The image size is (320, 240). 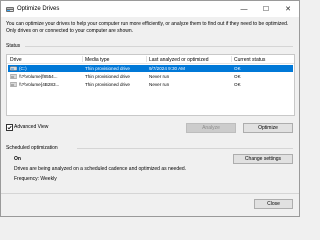 What do you see at coordinates (35, 179) in the screenshot?
I see `schedule-frequency: Frequency: Weekly` at bounding box center [35, 179].